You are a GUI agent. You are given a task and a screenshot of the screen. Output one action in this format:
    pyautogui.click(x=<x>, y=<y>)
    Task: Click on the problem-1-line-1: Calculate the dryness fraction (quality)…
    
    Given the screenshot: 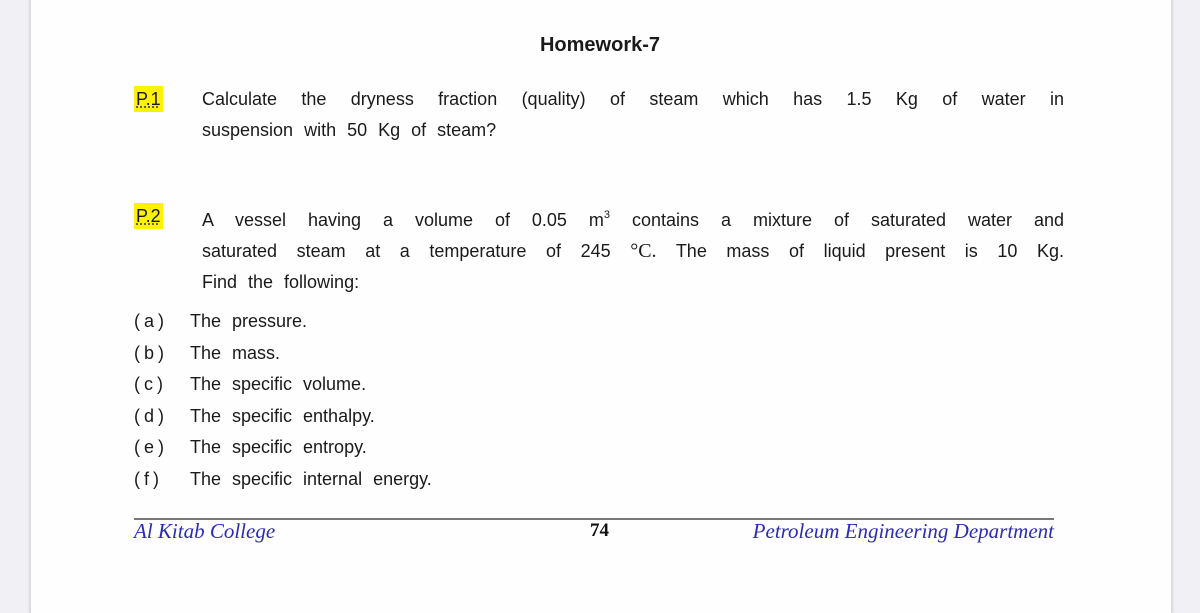 What is the action you would take?
    pyautogui.click(x=633, y=99)
    